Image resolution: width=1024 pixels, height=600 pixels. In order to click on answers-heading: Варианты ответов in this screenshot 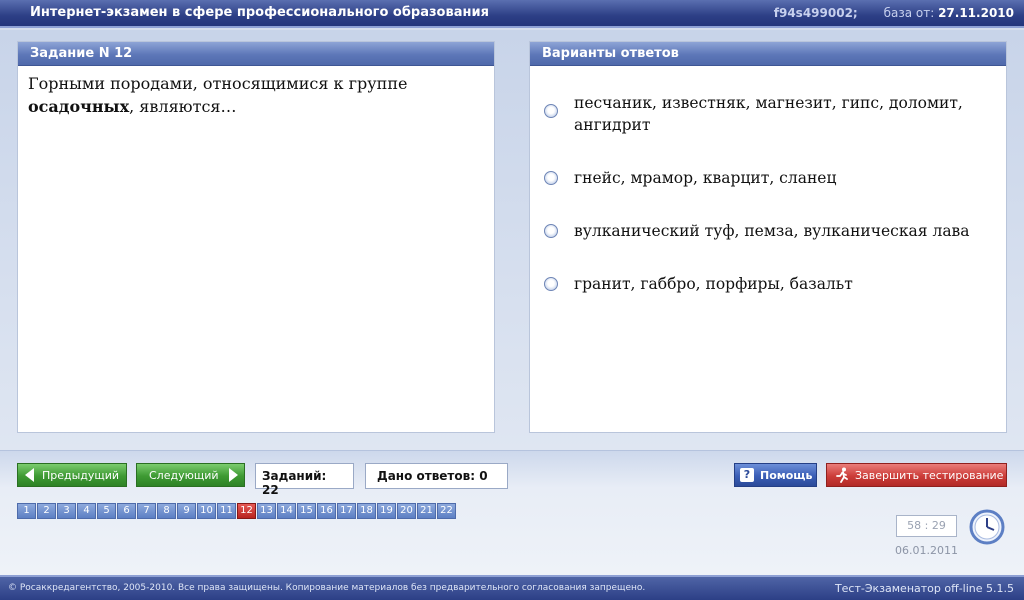, I will do `click(768, 54)`.